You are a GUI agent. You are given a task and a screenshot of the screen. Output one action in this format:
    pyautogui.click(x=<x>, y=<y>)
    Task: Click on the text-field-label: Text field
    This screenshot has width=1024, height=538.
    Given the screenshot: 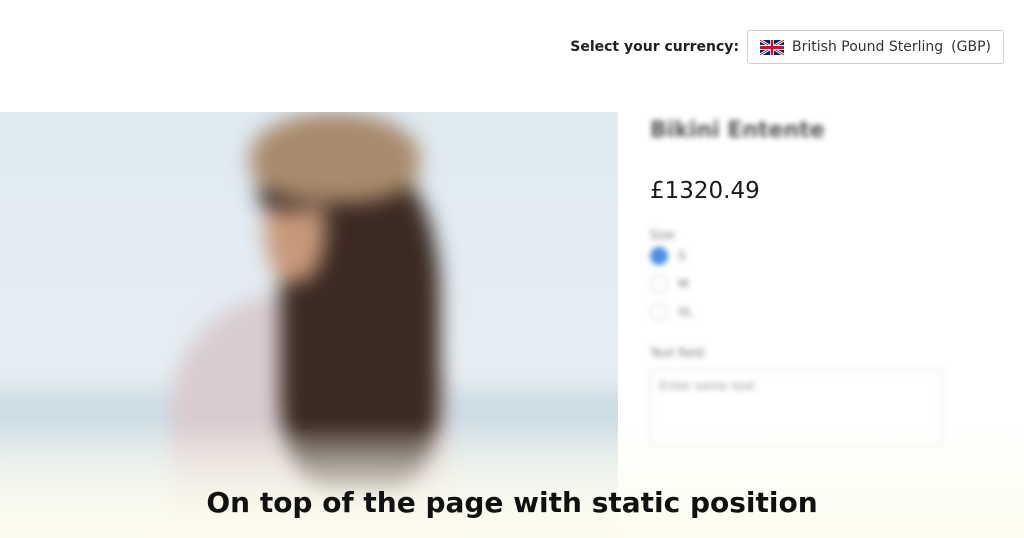 What is the action you would take?
    pyautogui.click(x=677, y=353)
    